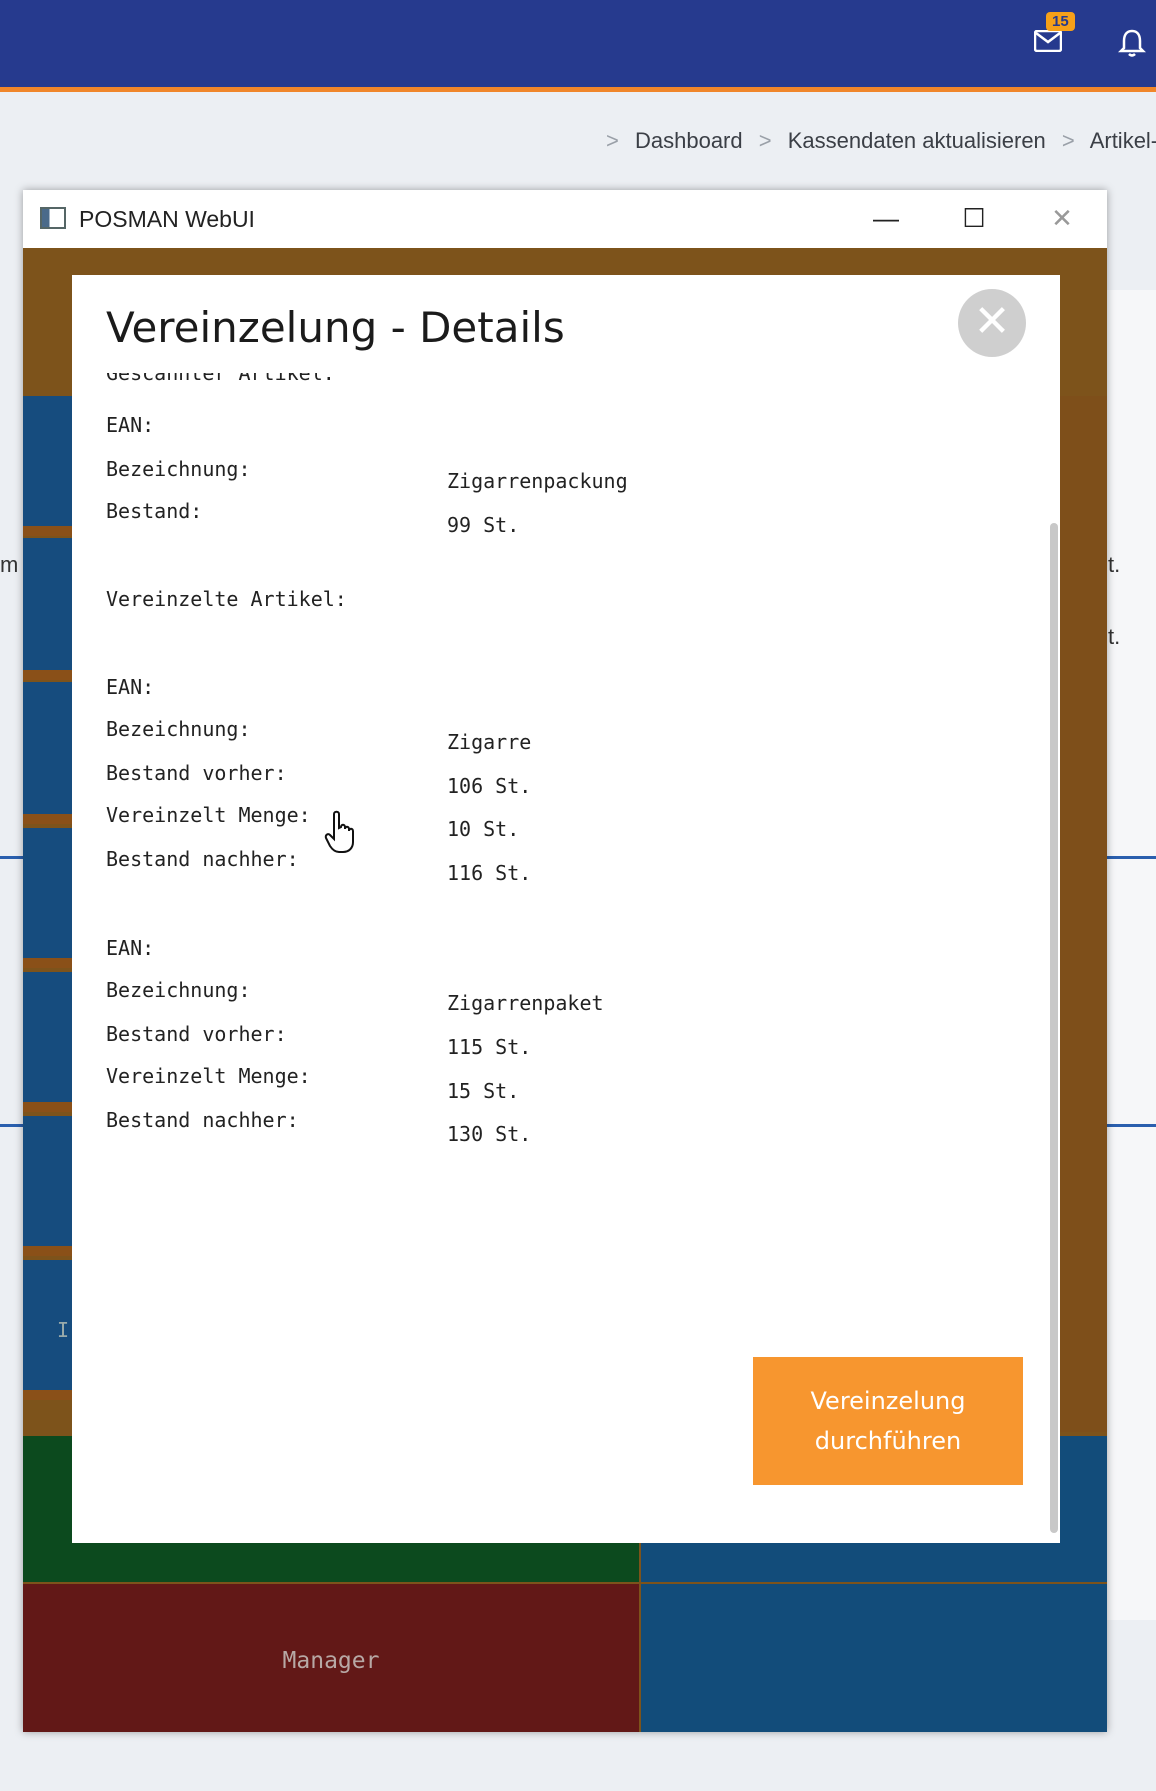 The width and height of the screenshot is (1156, 1791). What do you see at coordinates (130, 425) in the screenshot?
I see `scanned-ean-label: EAN:` at bounding box center [130, 425].